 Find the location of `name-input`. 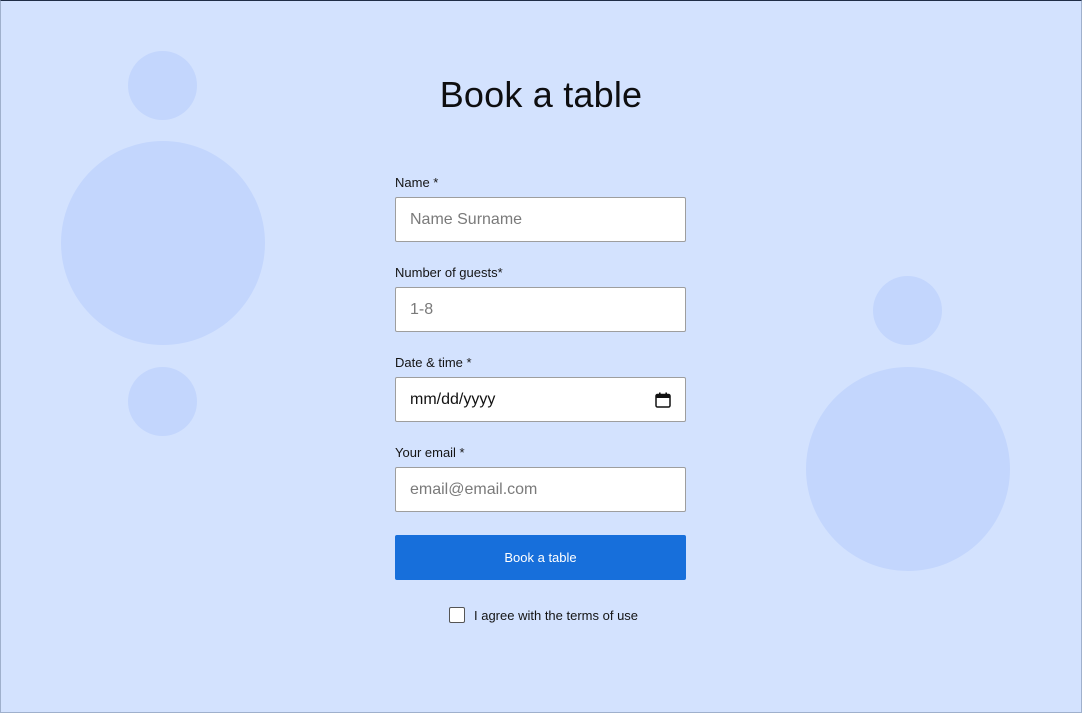

name-input is located at coordinates (540, 219).